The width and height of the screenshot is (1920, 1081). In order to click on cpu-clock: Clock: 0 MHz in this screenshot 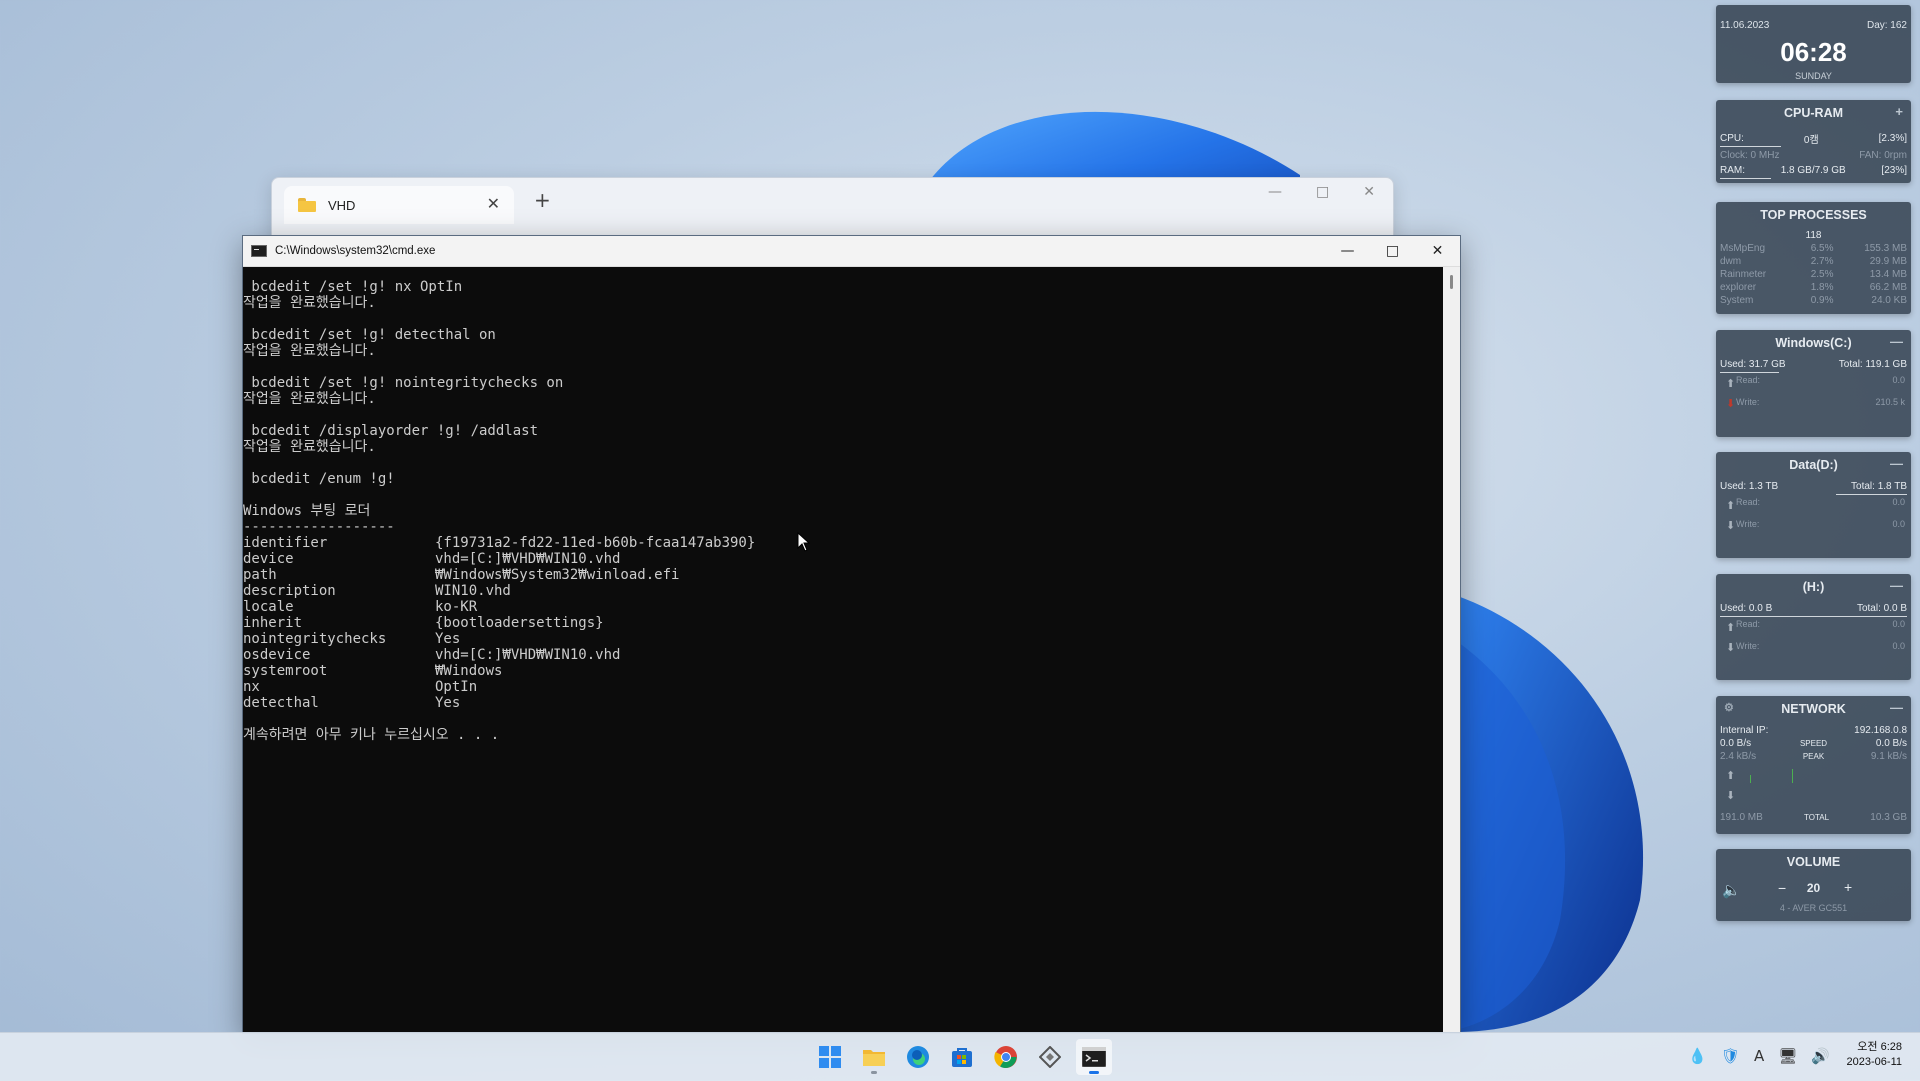, I will do `click(1750, 155)`.